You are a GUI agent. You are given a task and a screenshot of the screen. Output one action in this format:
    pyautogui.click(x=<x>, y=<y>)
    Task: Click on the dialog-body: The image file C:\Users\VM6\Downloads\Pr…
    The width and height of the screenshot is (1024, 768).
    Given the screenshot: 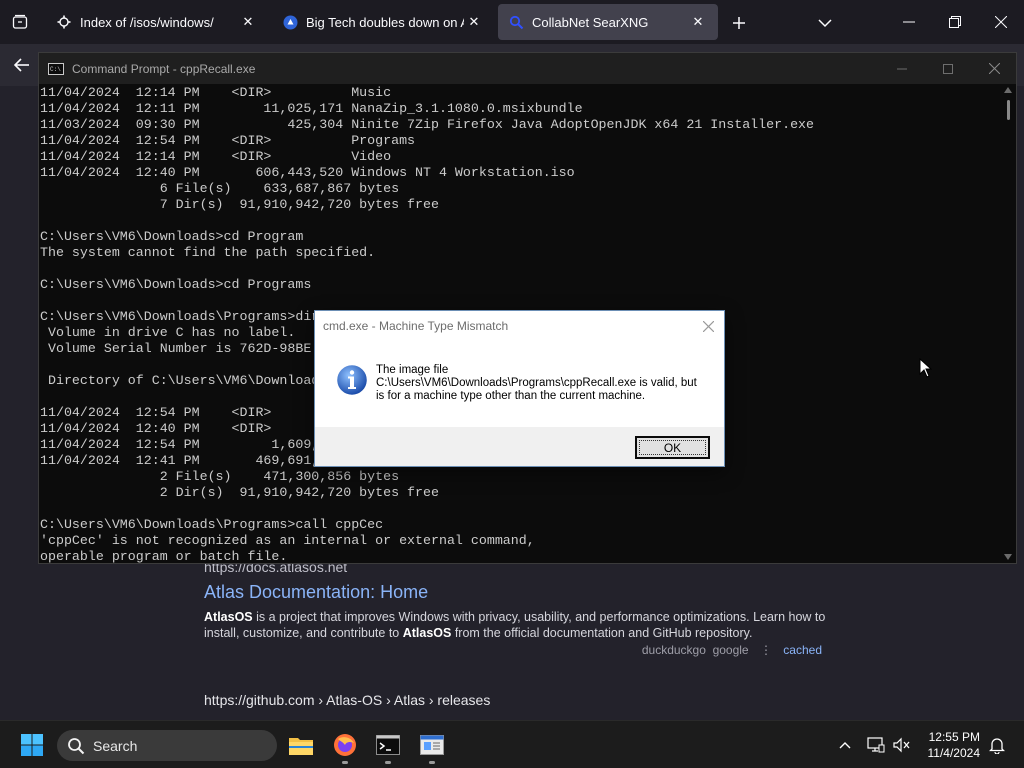 What is the action you would take?
    pyautogui.click(x=519, y=384)
    